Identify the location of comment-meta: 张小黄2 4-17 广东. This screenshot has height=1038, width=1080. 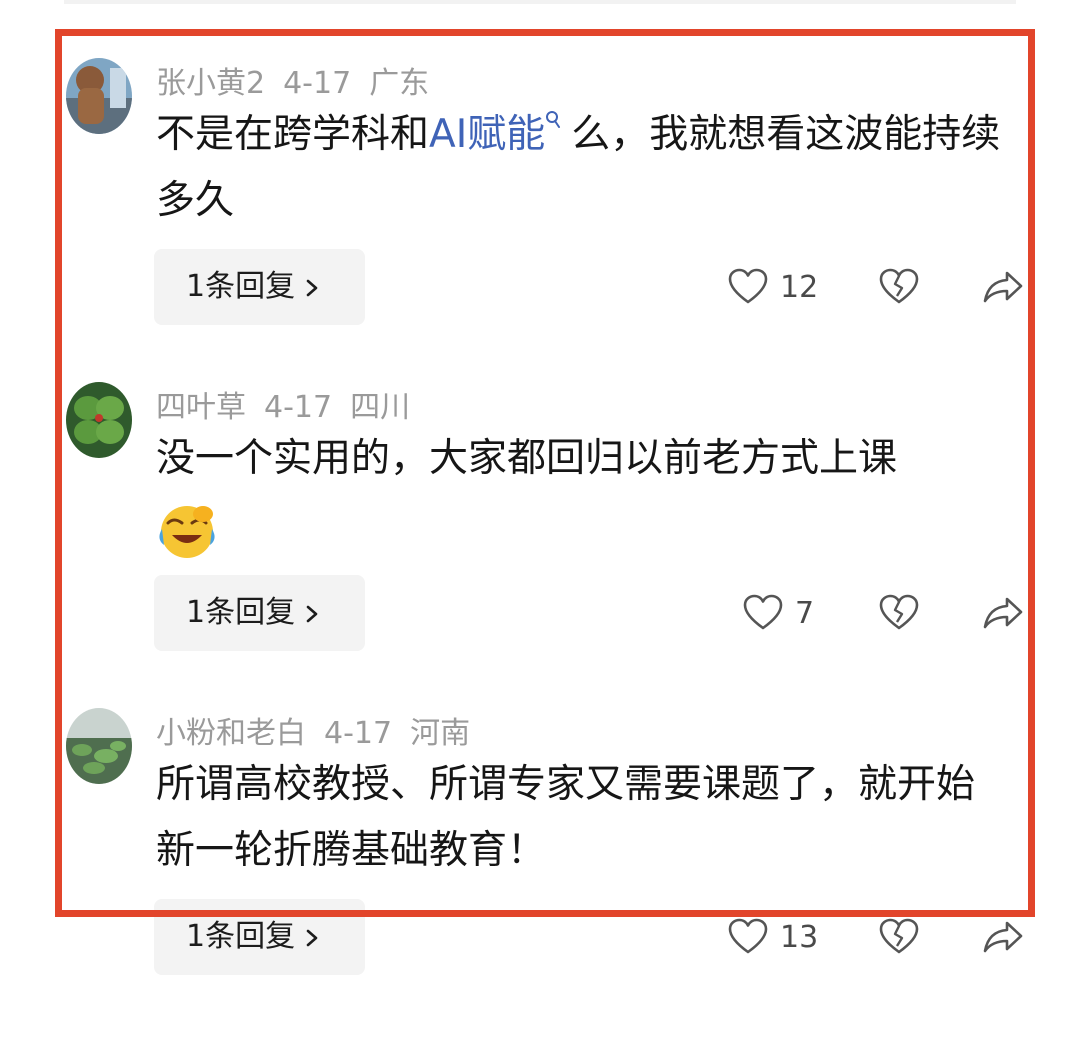
(301, 84).